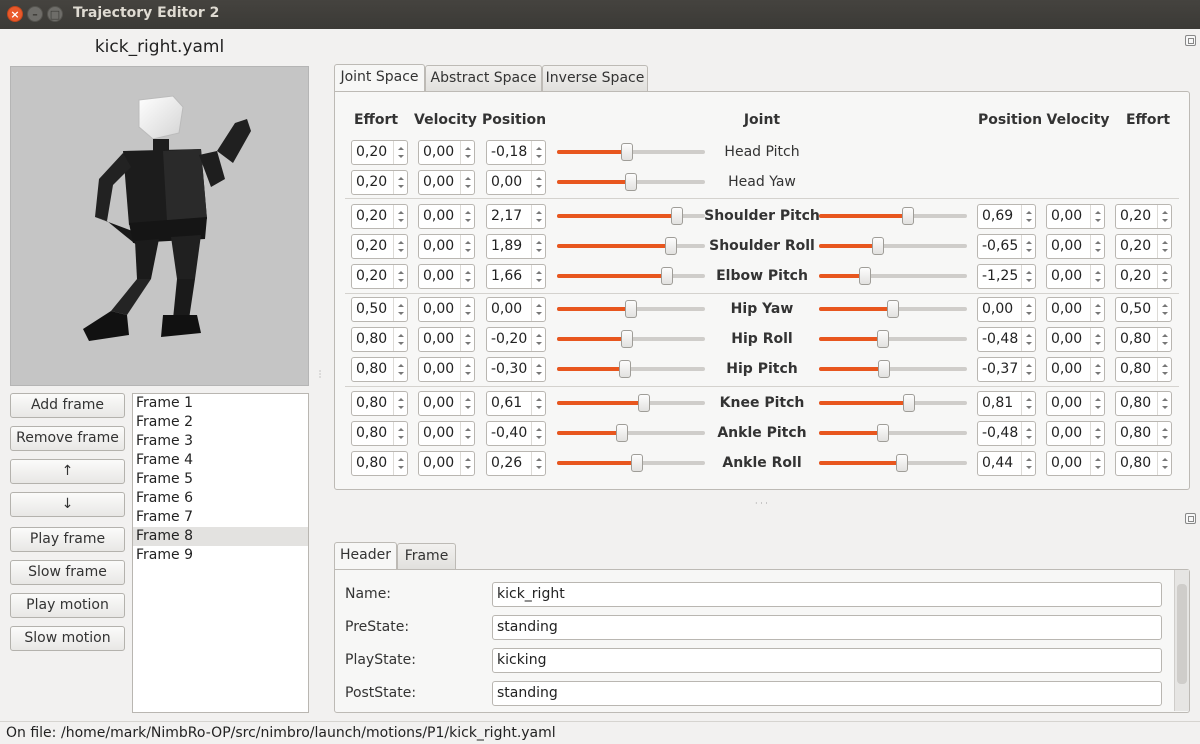 Image resolution: width=1200 pixels, height=744 pixels. I want to click on close-icon: ×, so click(15, 14).